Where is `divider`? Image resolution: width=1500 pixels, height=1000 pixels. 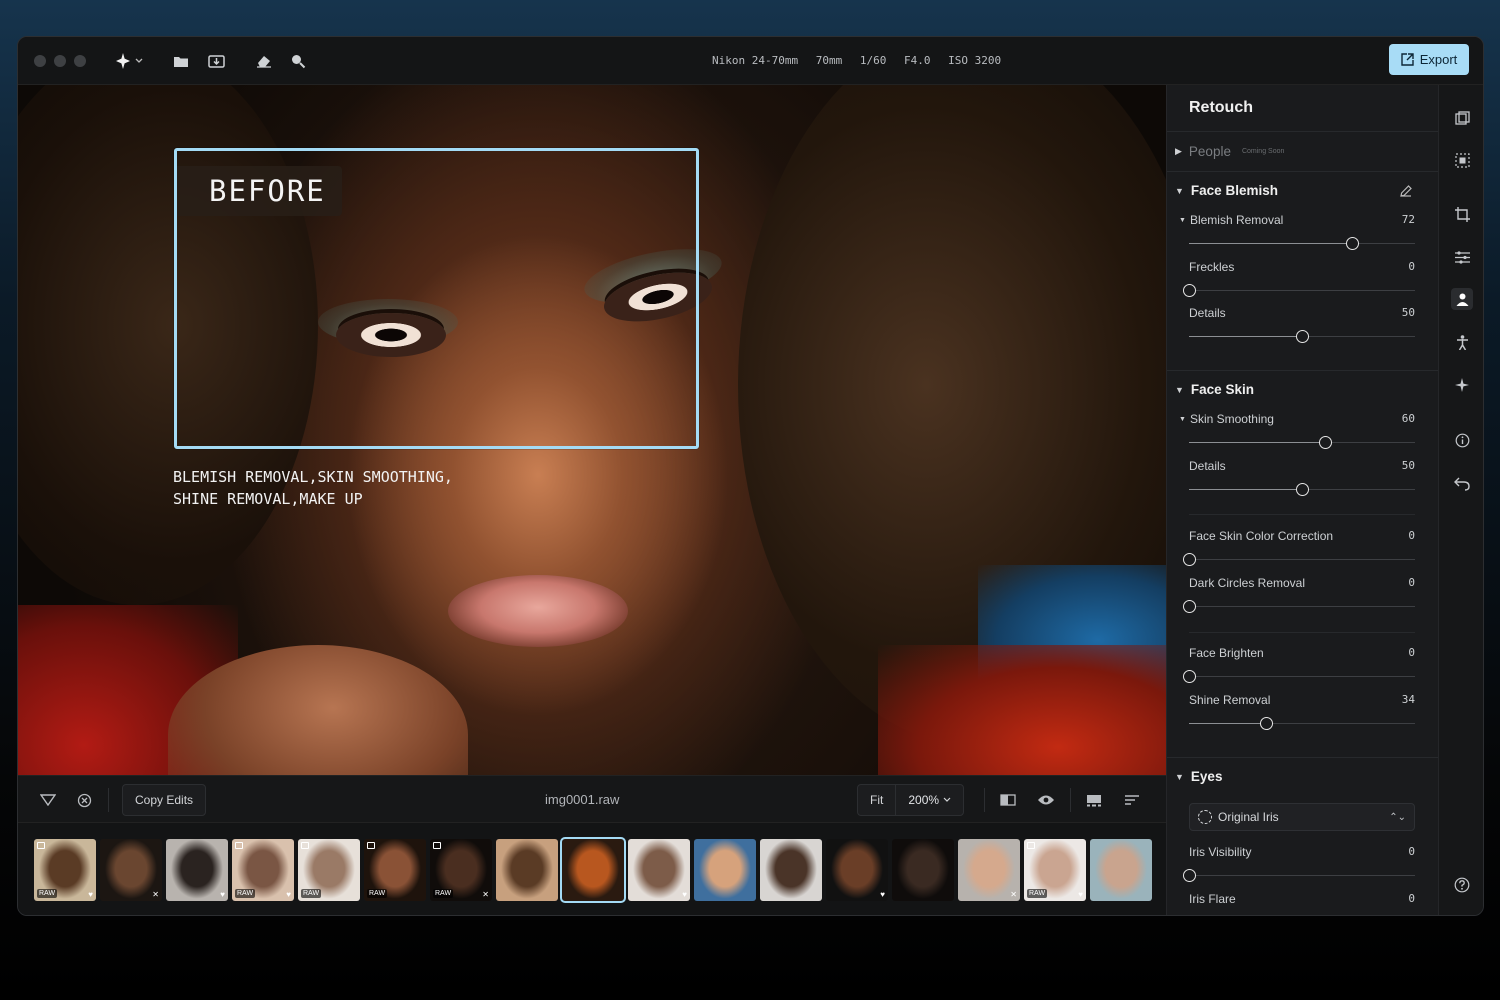 divider is located at coordinates (108, 800).